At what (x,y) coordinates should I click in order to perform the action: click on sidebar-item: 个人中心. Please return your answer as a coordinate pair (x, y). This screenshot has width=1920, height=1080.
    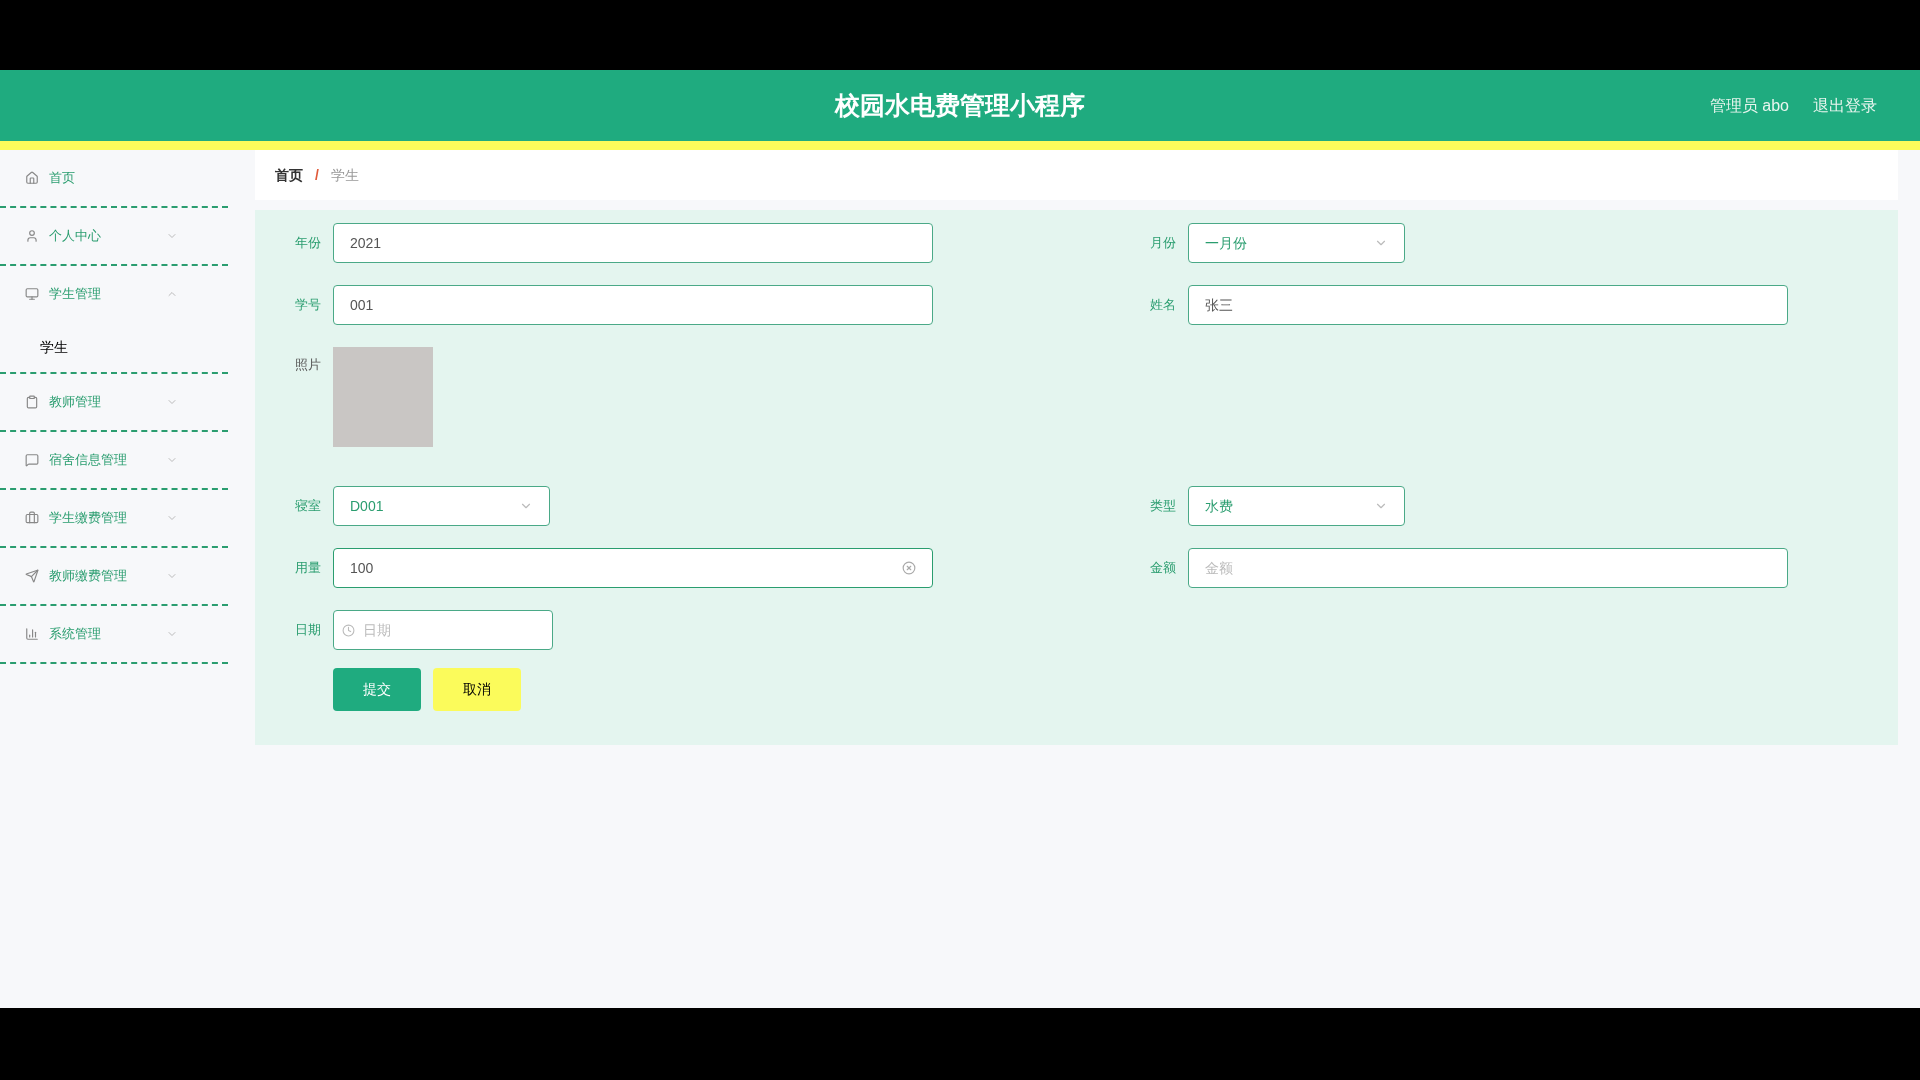
    Looking at the image, I should click on (114, 236).